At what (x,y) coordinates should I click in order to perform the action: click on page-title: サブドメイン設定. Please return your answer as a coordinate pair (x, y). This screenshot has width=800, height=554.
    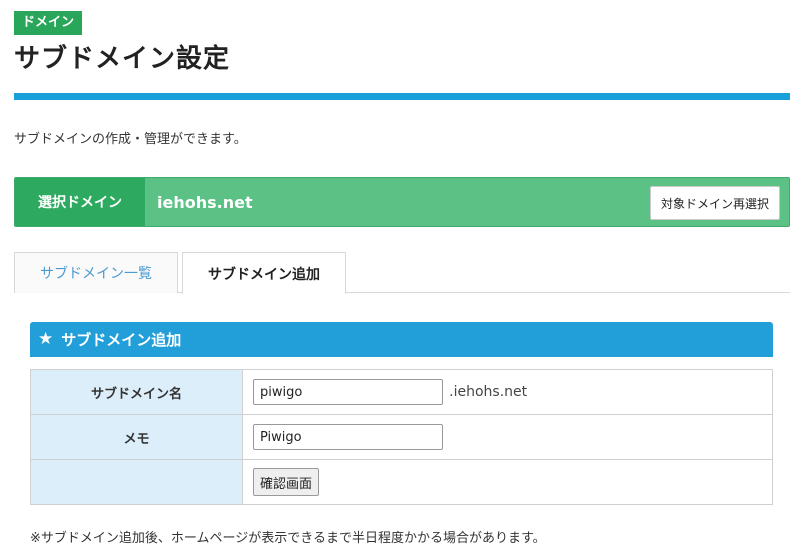
    Looking at the image, I should click on (122, 59).